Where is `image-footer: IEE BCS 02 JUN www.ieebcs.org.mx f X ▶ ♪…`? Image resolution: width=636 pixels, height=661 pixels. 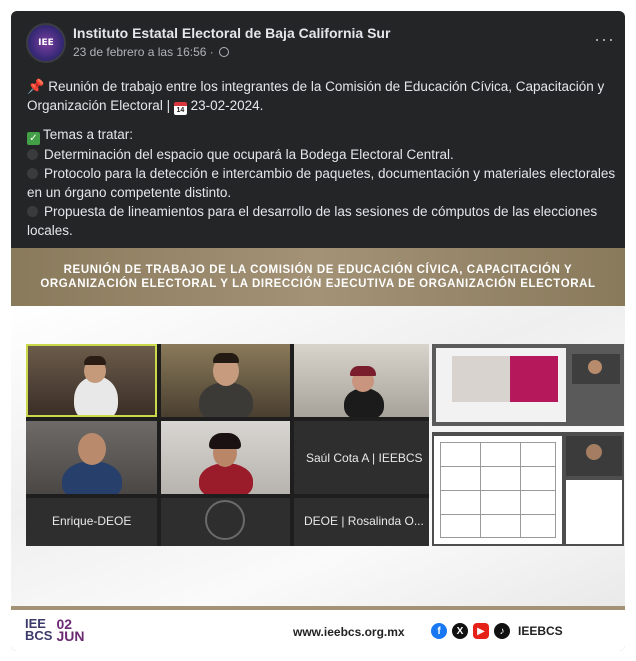 image-footer: IEE BCS 02 JUN www.ieebcs.org.mx f X ▶ ♪… is located at coordinates (318, 628).